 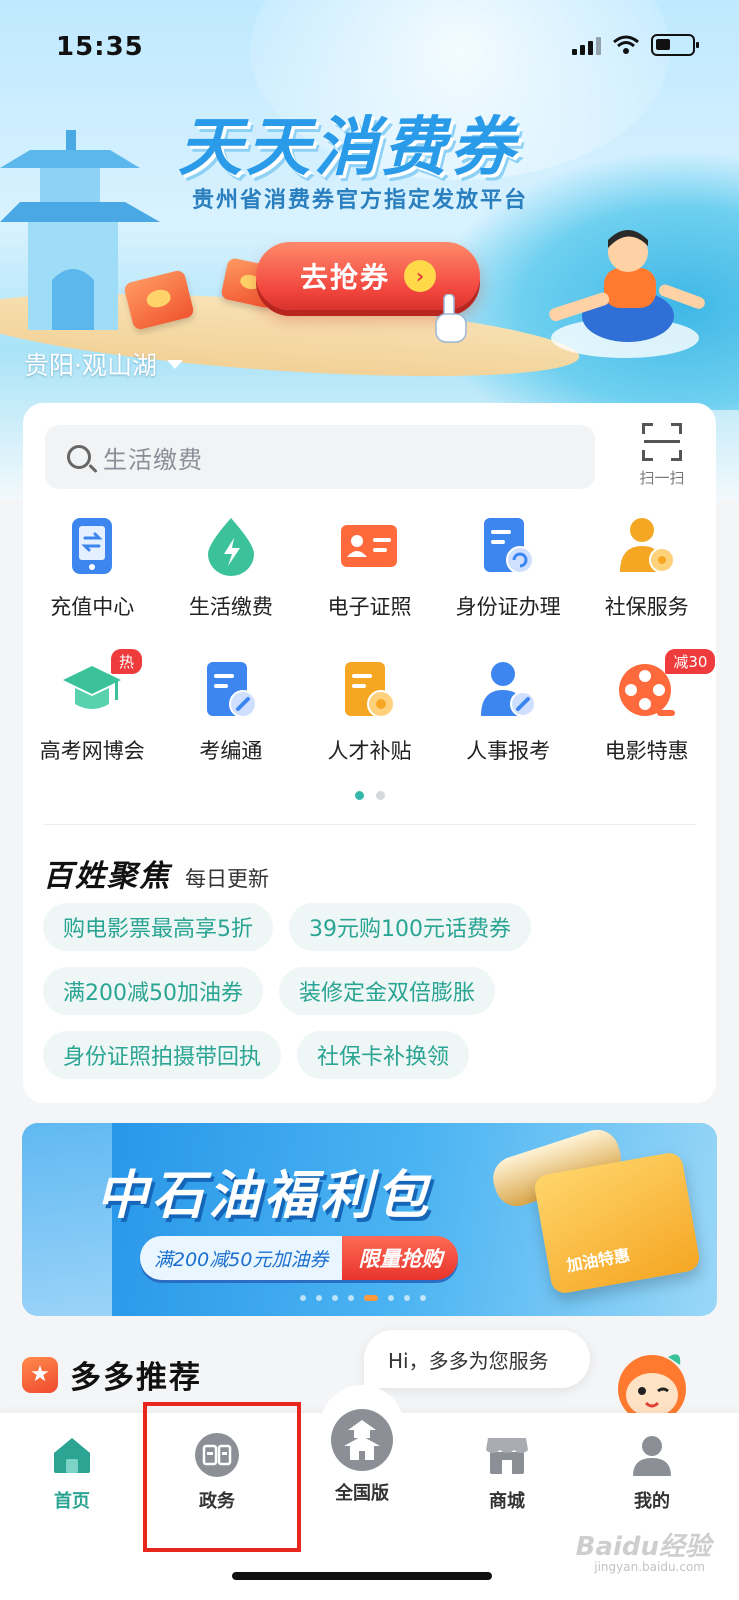 What do you see at coordinates (643, 1547) in the screenshot?
I see `watermark: Baidu经验` at bounding box center [643, 1547].